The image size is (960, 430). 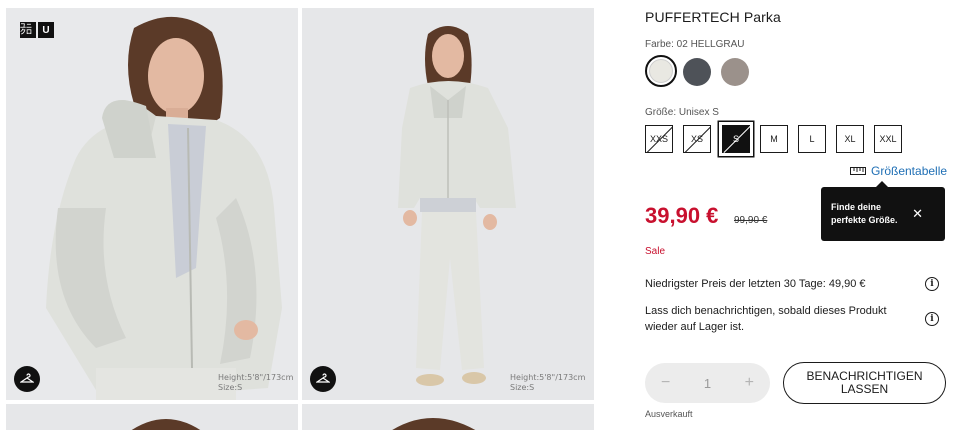 What do you see at coordinates (883, 211) in the screenshot?
I see `size-tooltip: Finde deine perfekte Größe. ✕` at bounding box center [883, 211].